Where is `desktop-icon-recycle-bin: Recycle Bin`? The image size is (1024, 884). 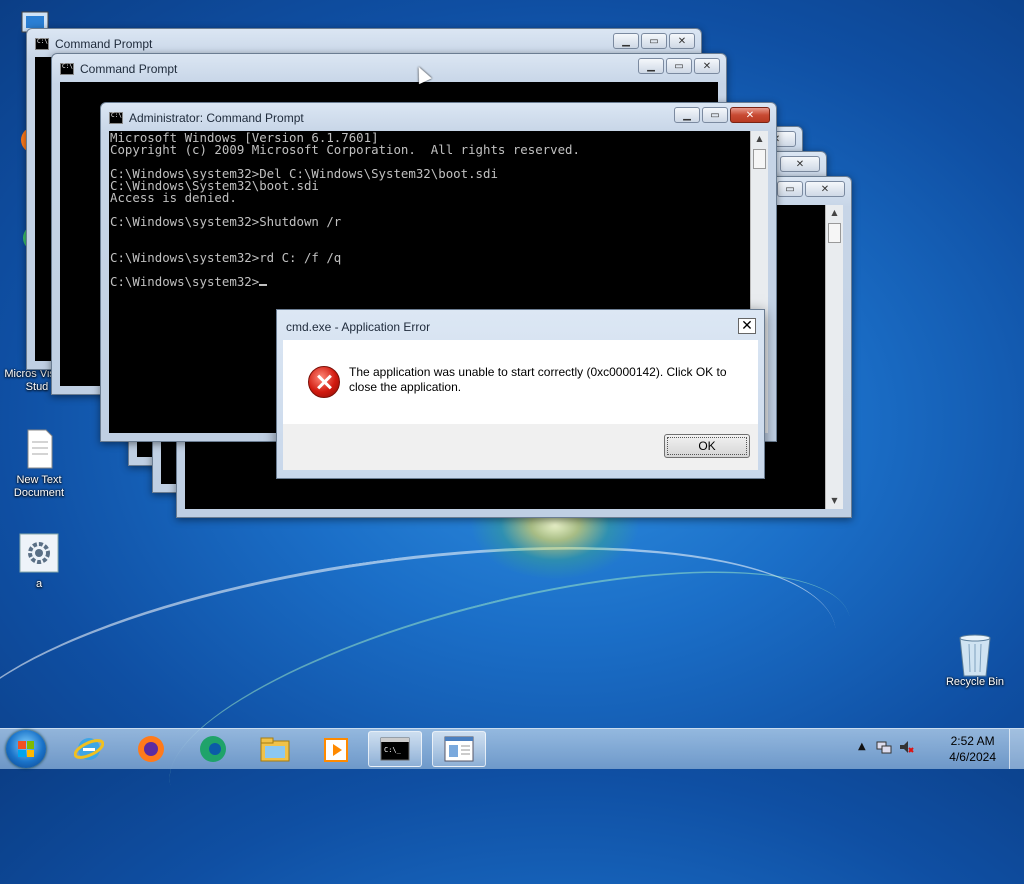
desktop-icon-recycle-bin: Recycle Bin is located at coordinates (975, 659).